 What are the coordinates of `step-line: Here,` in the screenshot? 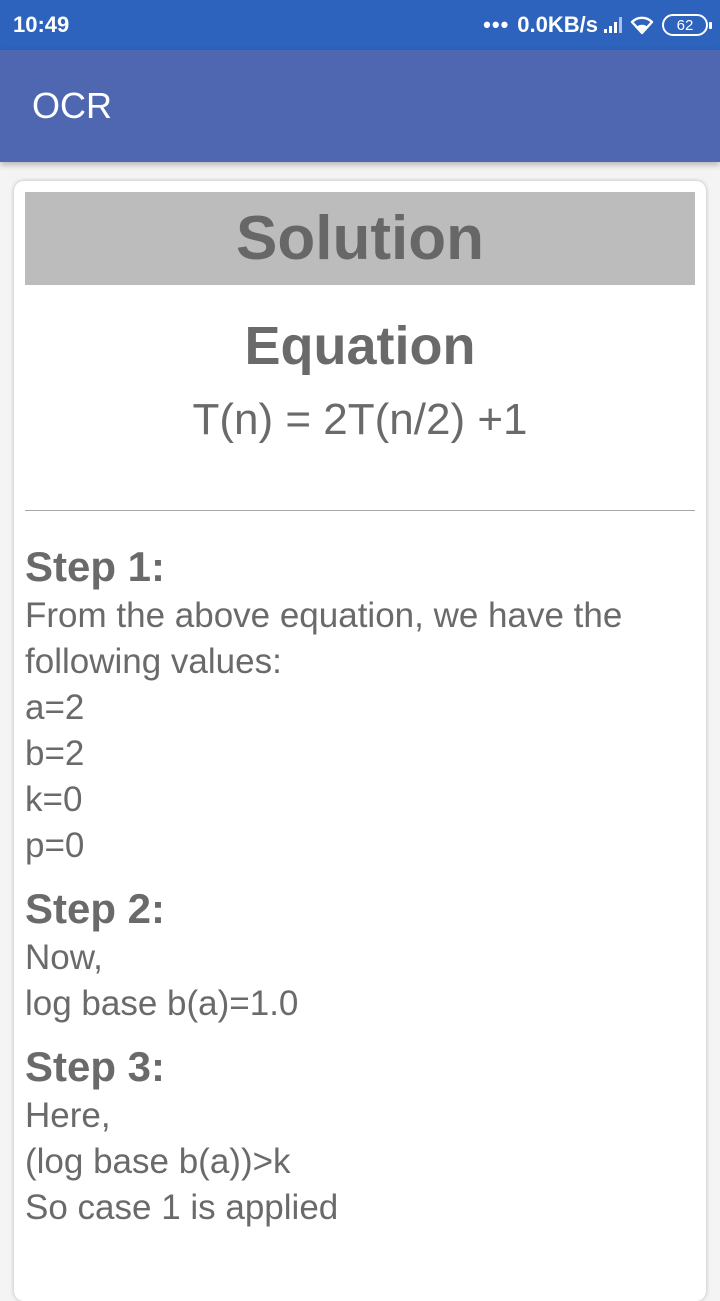 It's located at (68, 1115).